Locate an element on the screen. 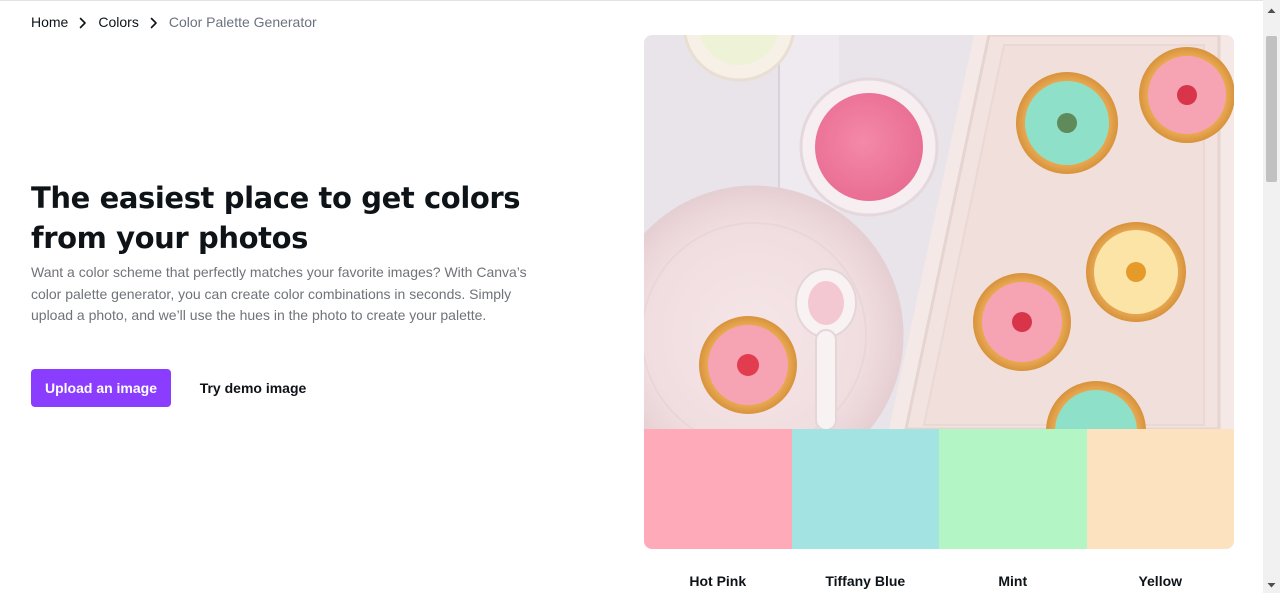  palette-swatches is located at coordinates (939, 489).